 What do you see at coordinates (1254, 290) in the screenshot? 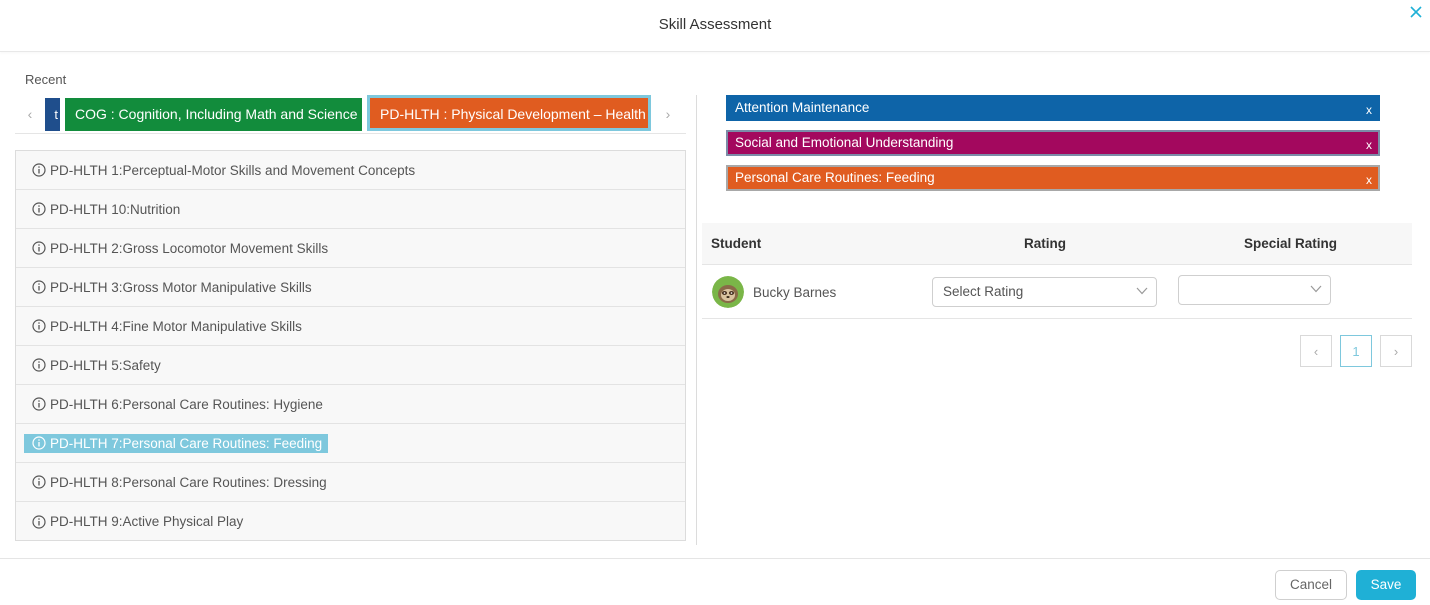
I see `special-rating-select` at bounding box center [1254, 290].